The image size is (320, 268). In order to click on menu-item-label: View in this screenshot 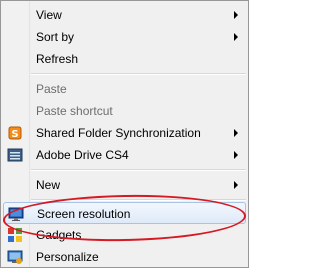, I will do `click(49, 15)`.